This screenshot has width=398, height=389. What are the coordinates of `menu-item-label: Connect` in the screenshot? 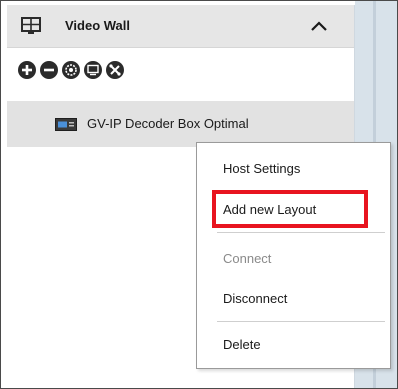 It's located at (247, 258).